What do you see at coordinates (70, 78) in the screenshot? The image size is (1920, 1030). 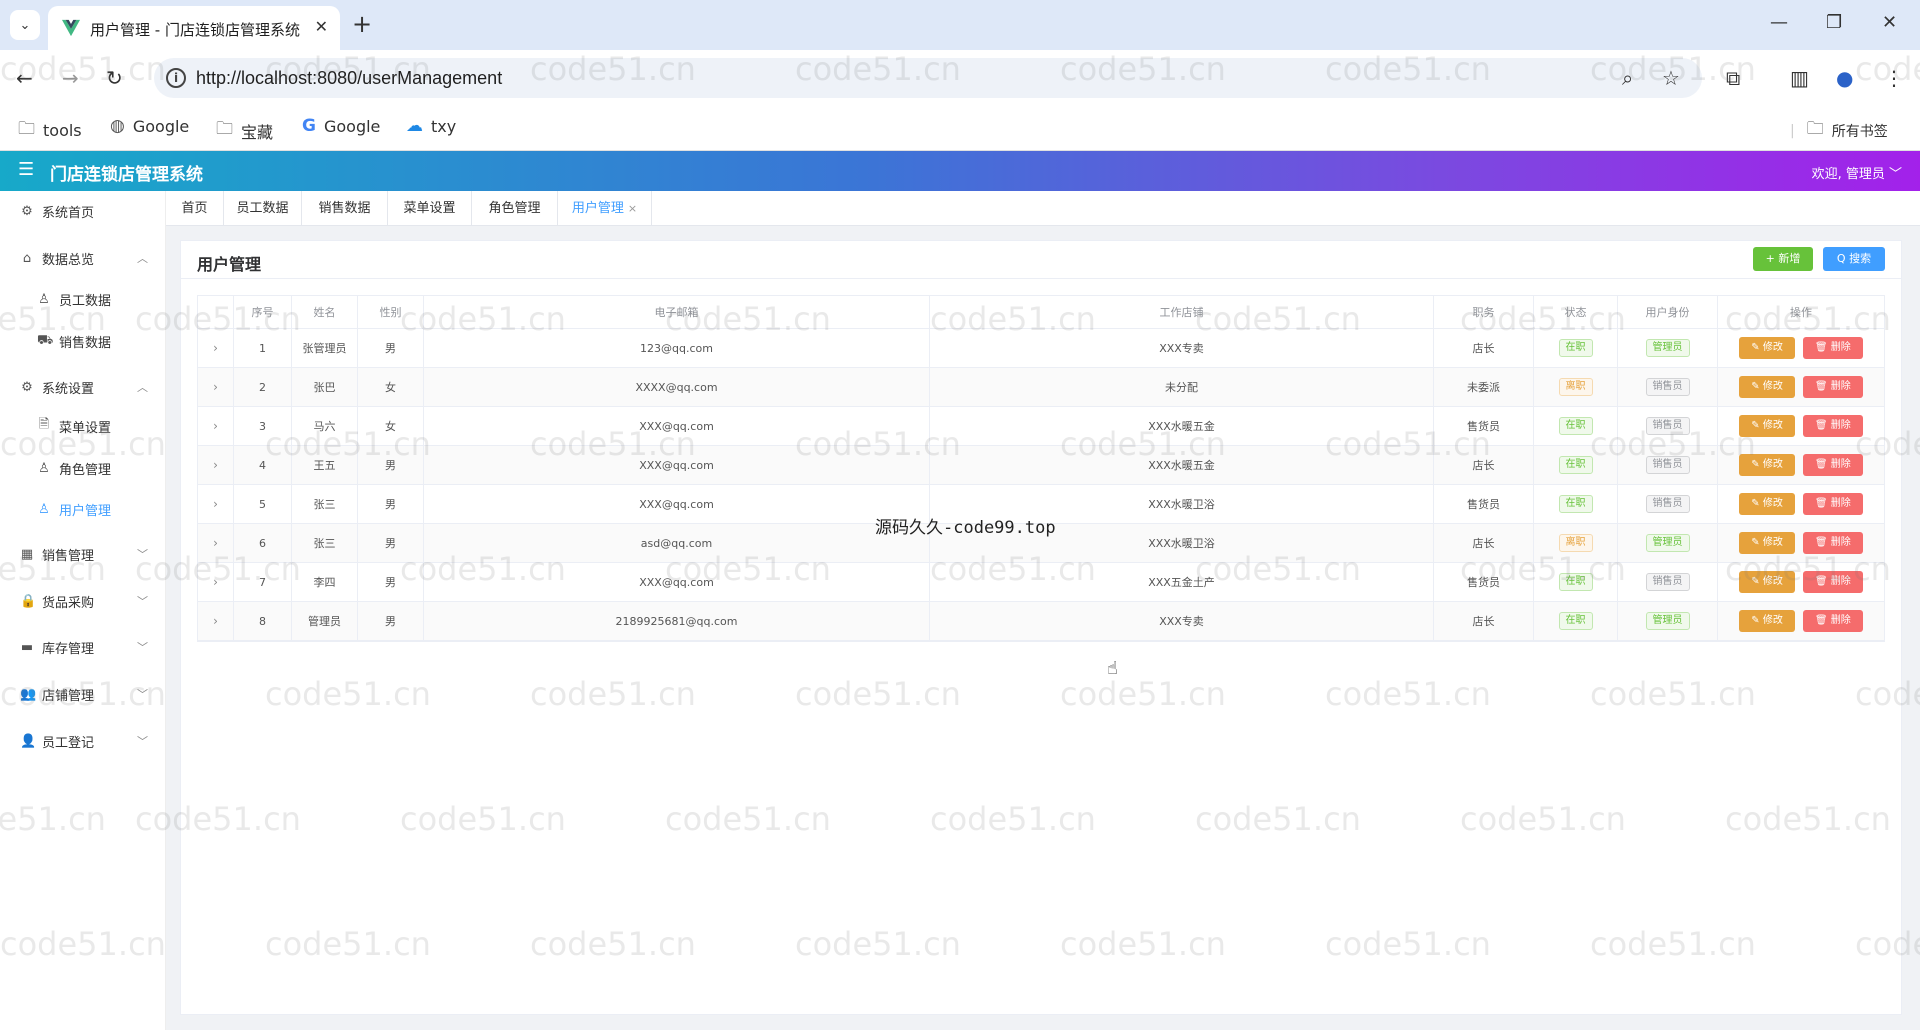 I see `forward-icon: →` at bounding box center [70, 78].